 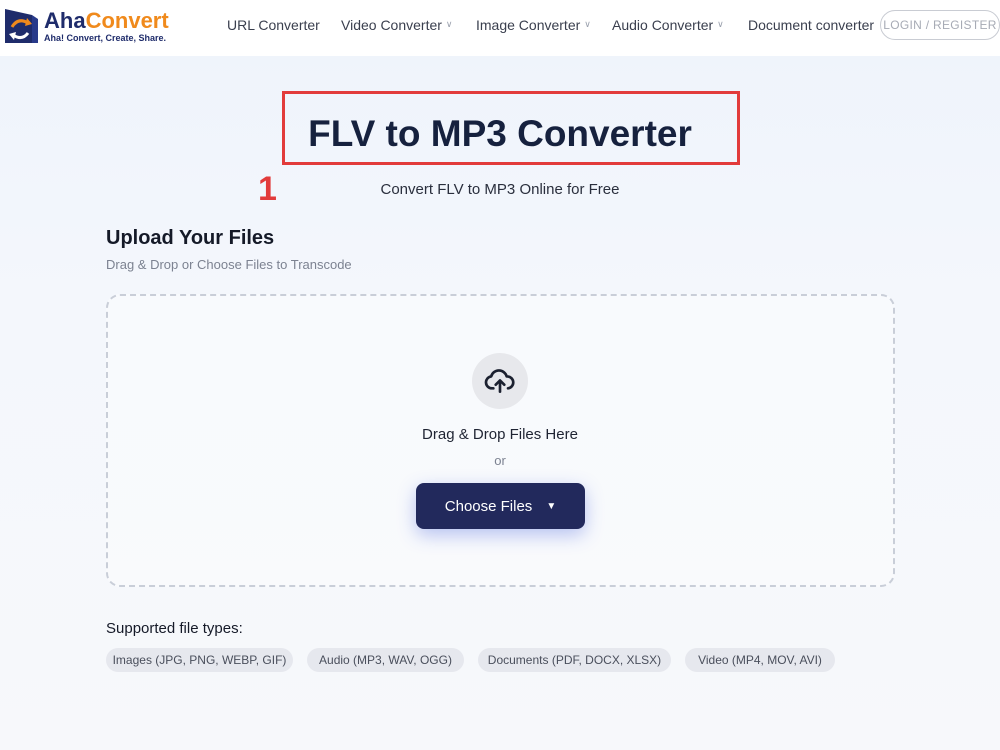 What do you see at coordinates (174, 628) in the screenshot?
I see `supported-types-label: Supported file types:` at bounding box center [174, 628].